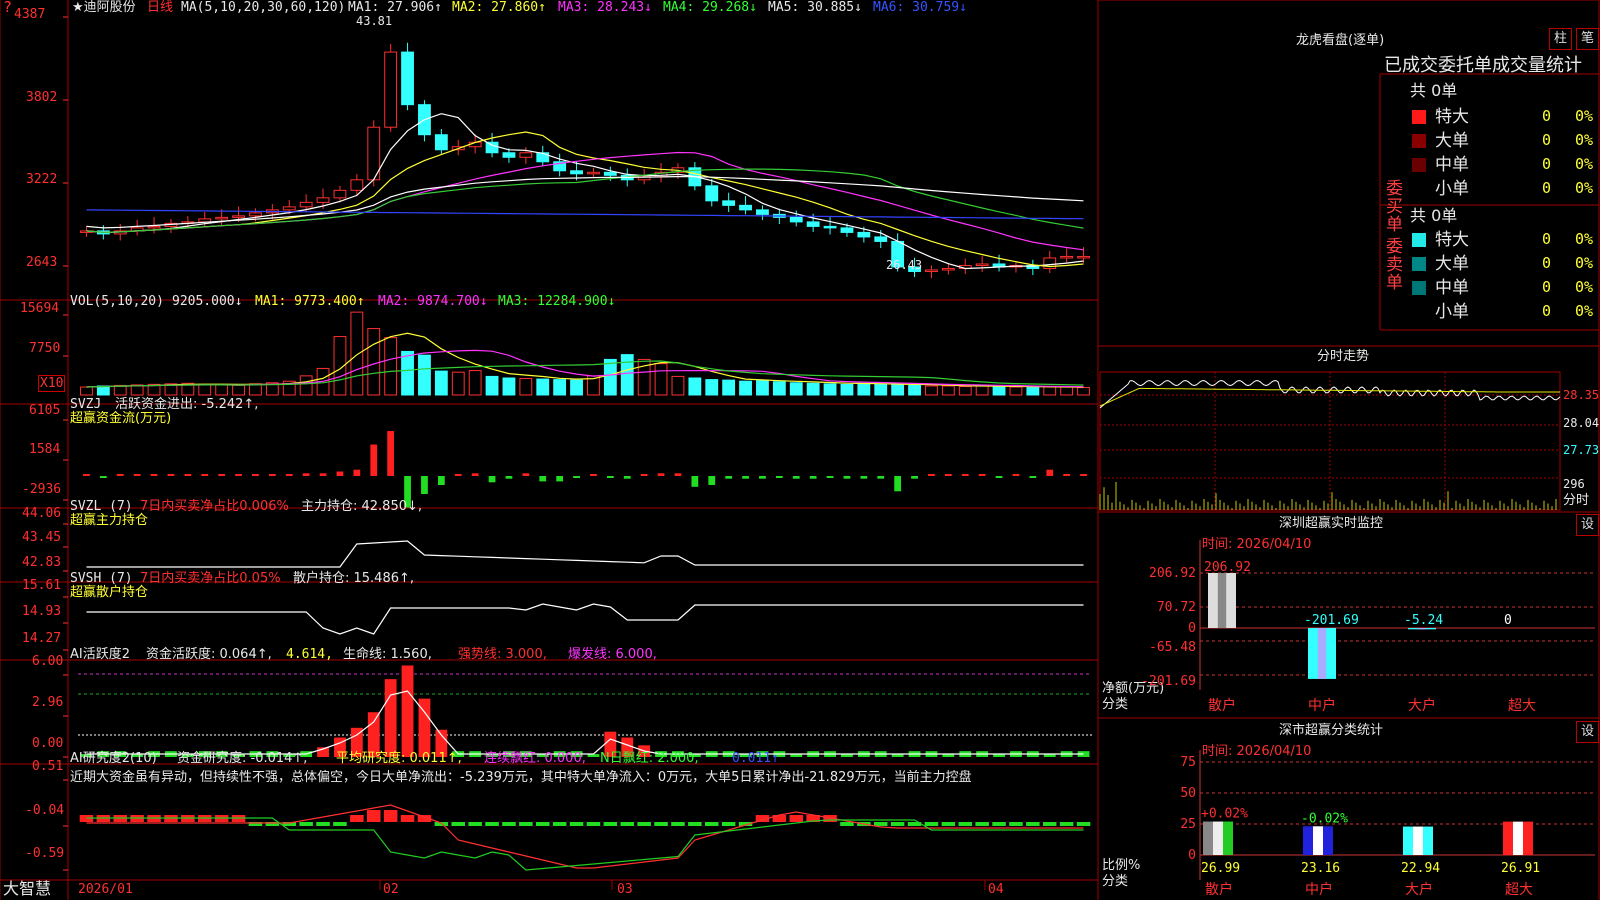 This screenshot has height=900, width=1600. What do you see at coordinates (1219, 889) in the screenshot?
I see `classify-category-label: 散户` at bounding box center [1219, 889].